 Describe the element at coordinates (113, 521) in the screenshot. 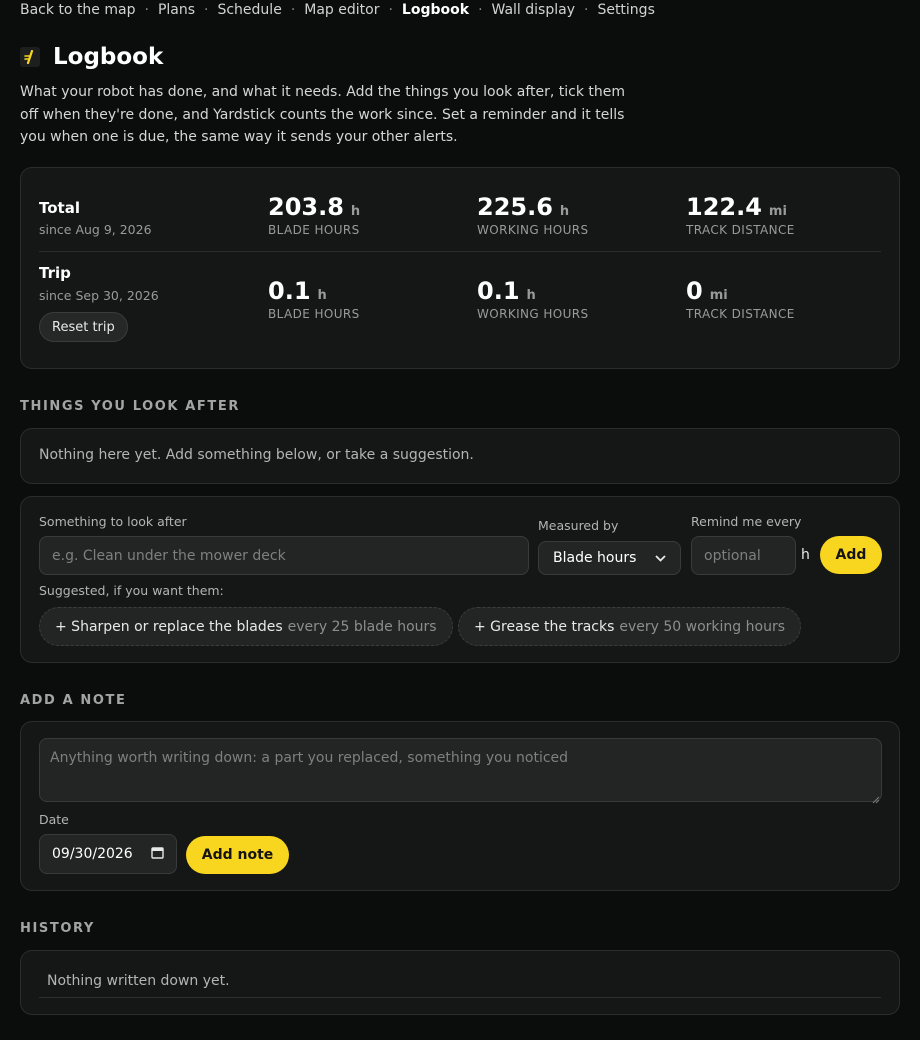

I see `item-name-label: Something to look after` at that location.